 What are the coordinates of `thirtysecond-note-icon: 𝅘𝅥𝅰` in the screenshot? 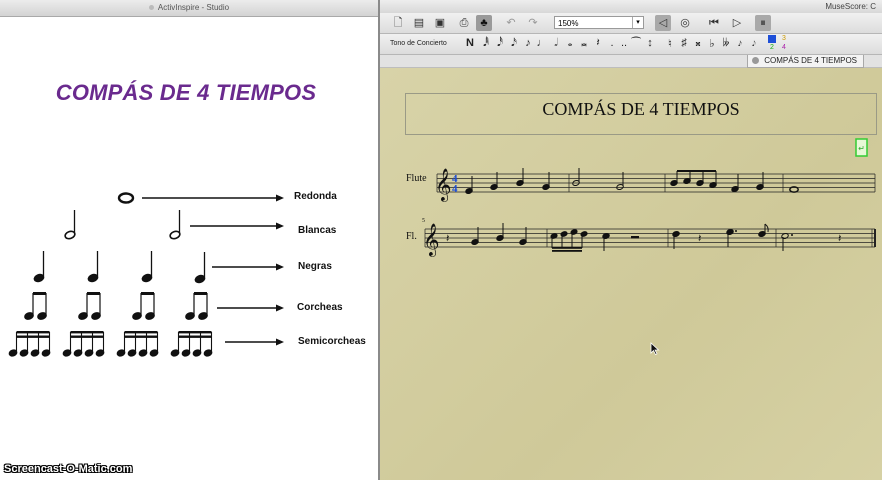 It's located at (500, 43).